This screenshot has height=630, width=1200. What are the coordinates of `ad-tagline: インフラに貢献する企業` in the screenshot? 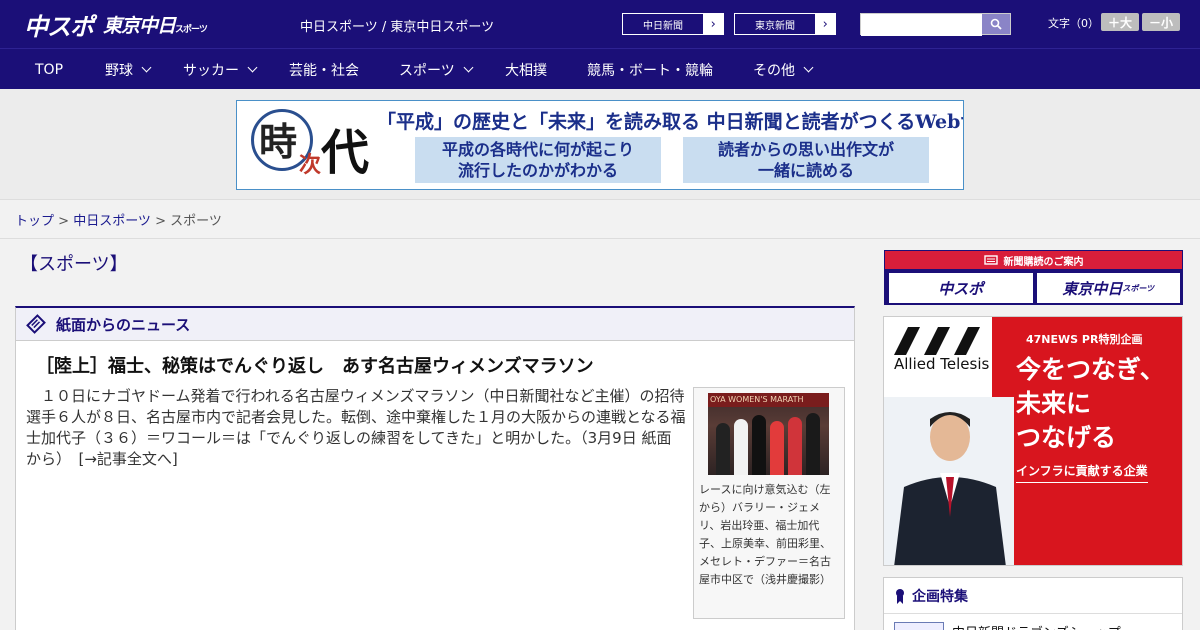 It's located at (1082, 472).